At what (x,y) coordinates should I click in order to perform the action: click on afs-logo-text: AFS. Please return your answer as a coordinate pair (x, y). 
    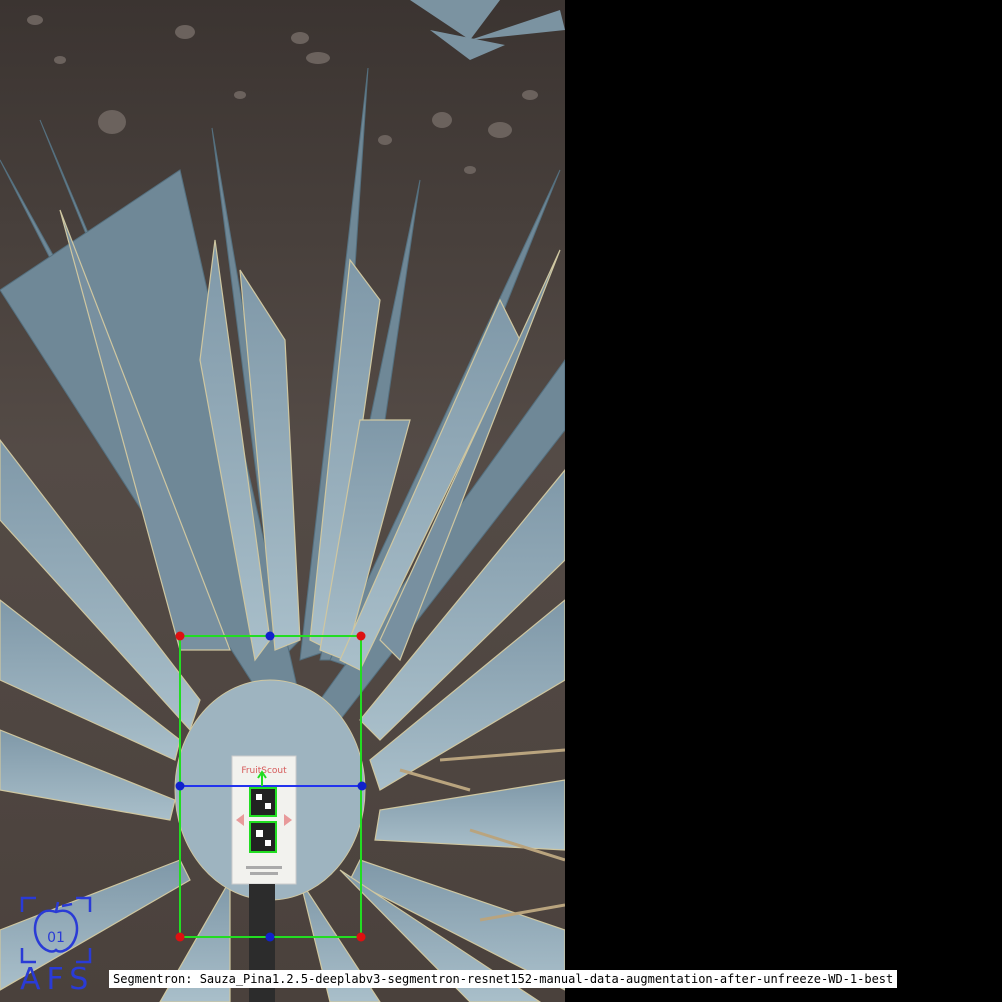
    Looking at the image, I should click on (57, 979).